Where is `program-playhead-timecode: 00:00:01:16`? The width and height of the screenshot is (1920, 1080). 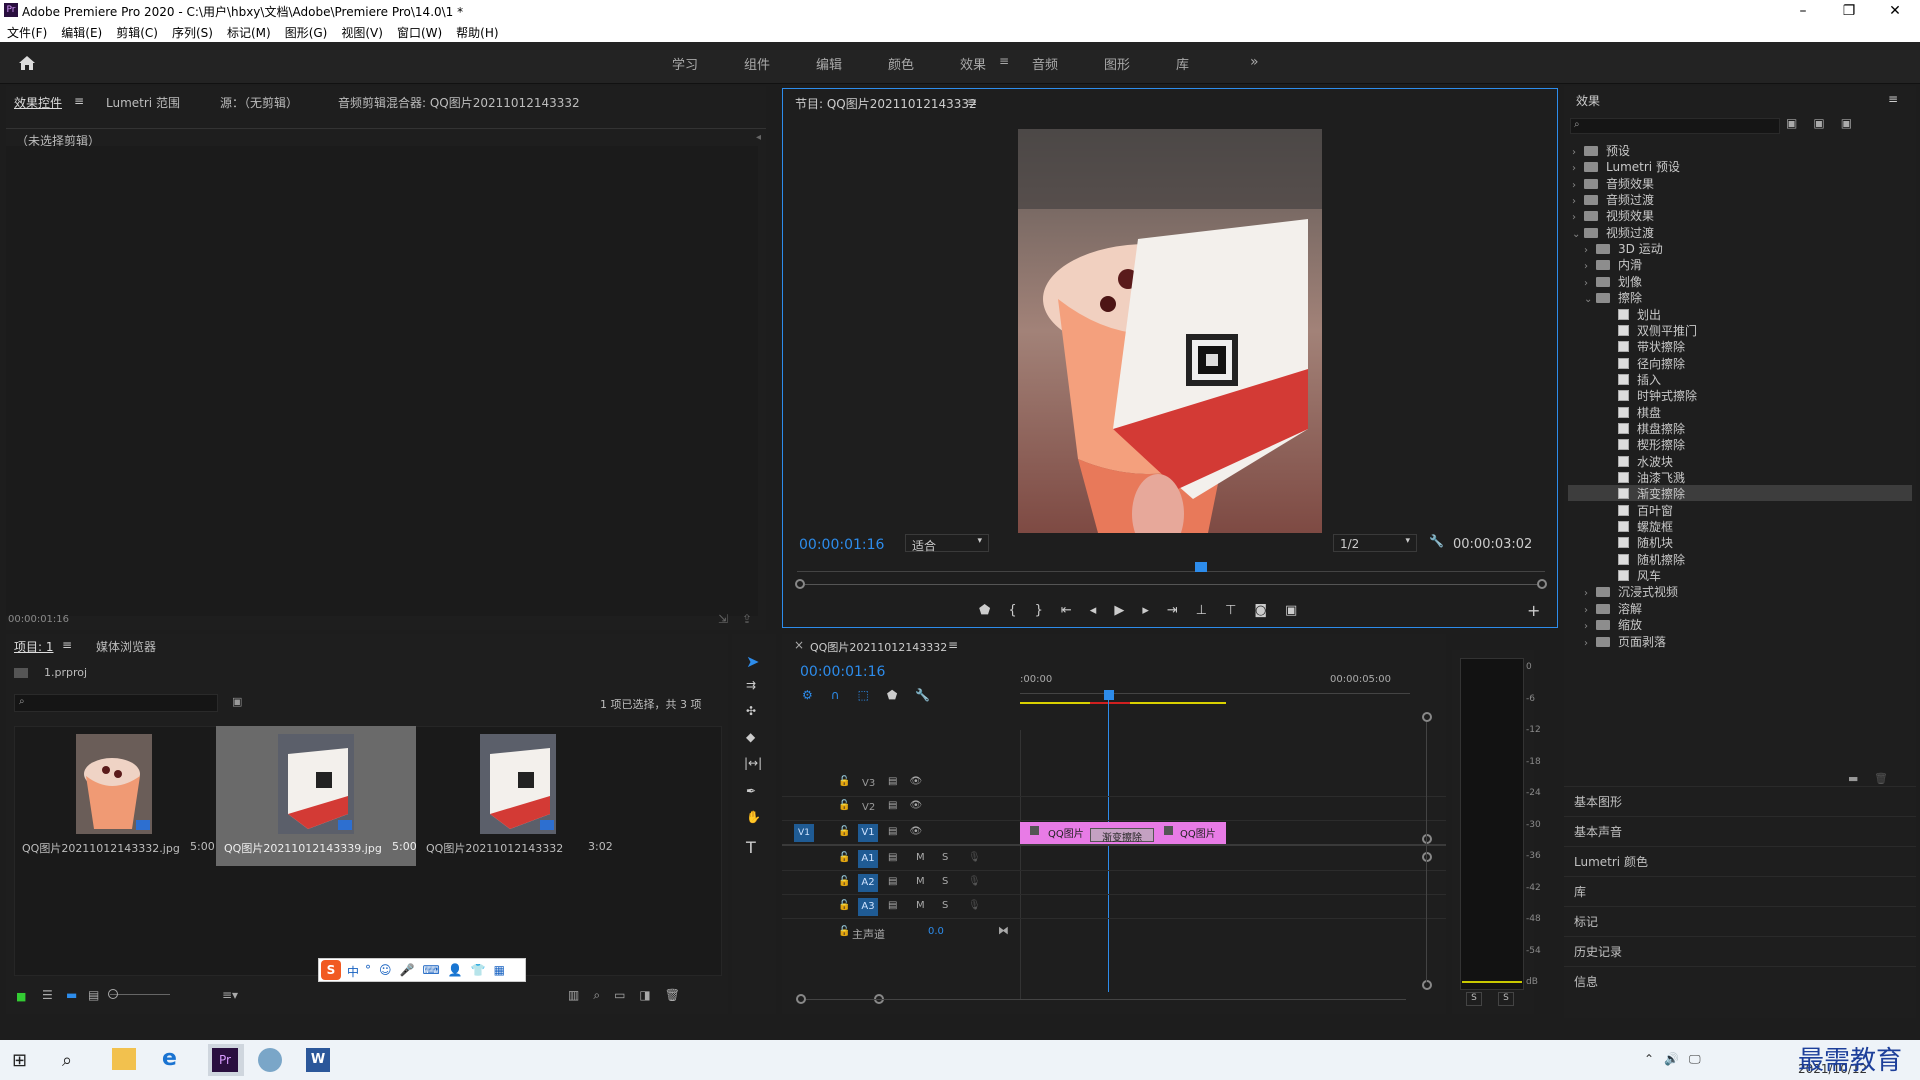 program-playhead-timecode: 00:00:01:16 is located at coordinates (841, 545).